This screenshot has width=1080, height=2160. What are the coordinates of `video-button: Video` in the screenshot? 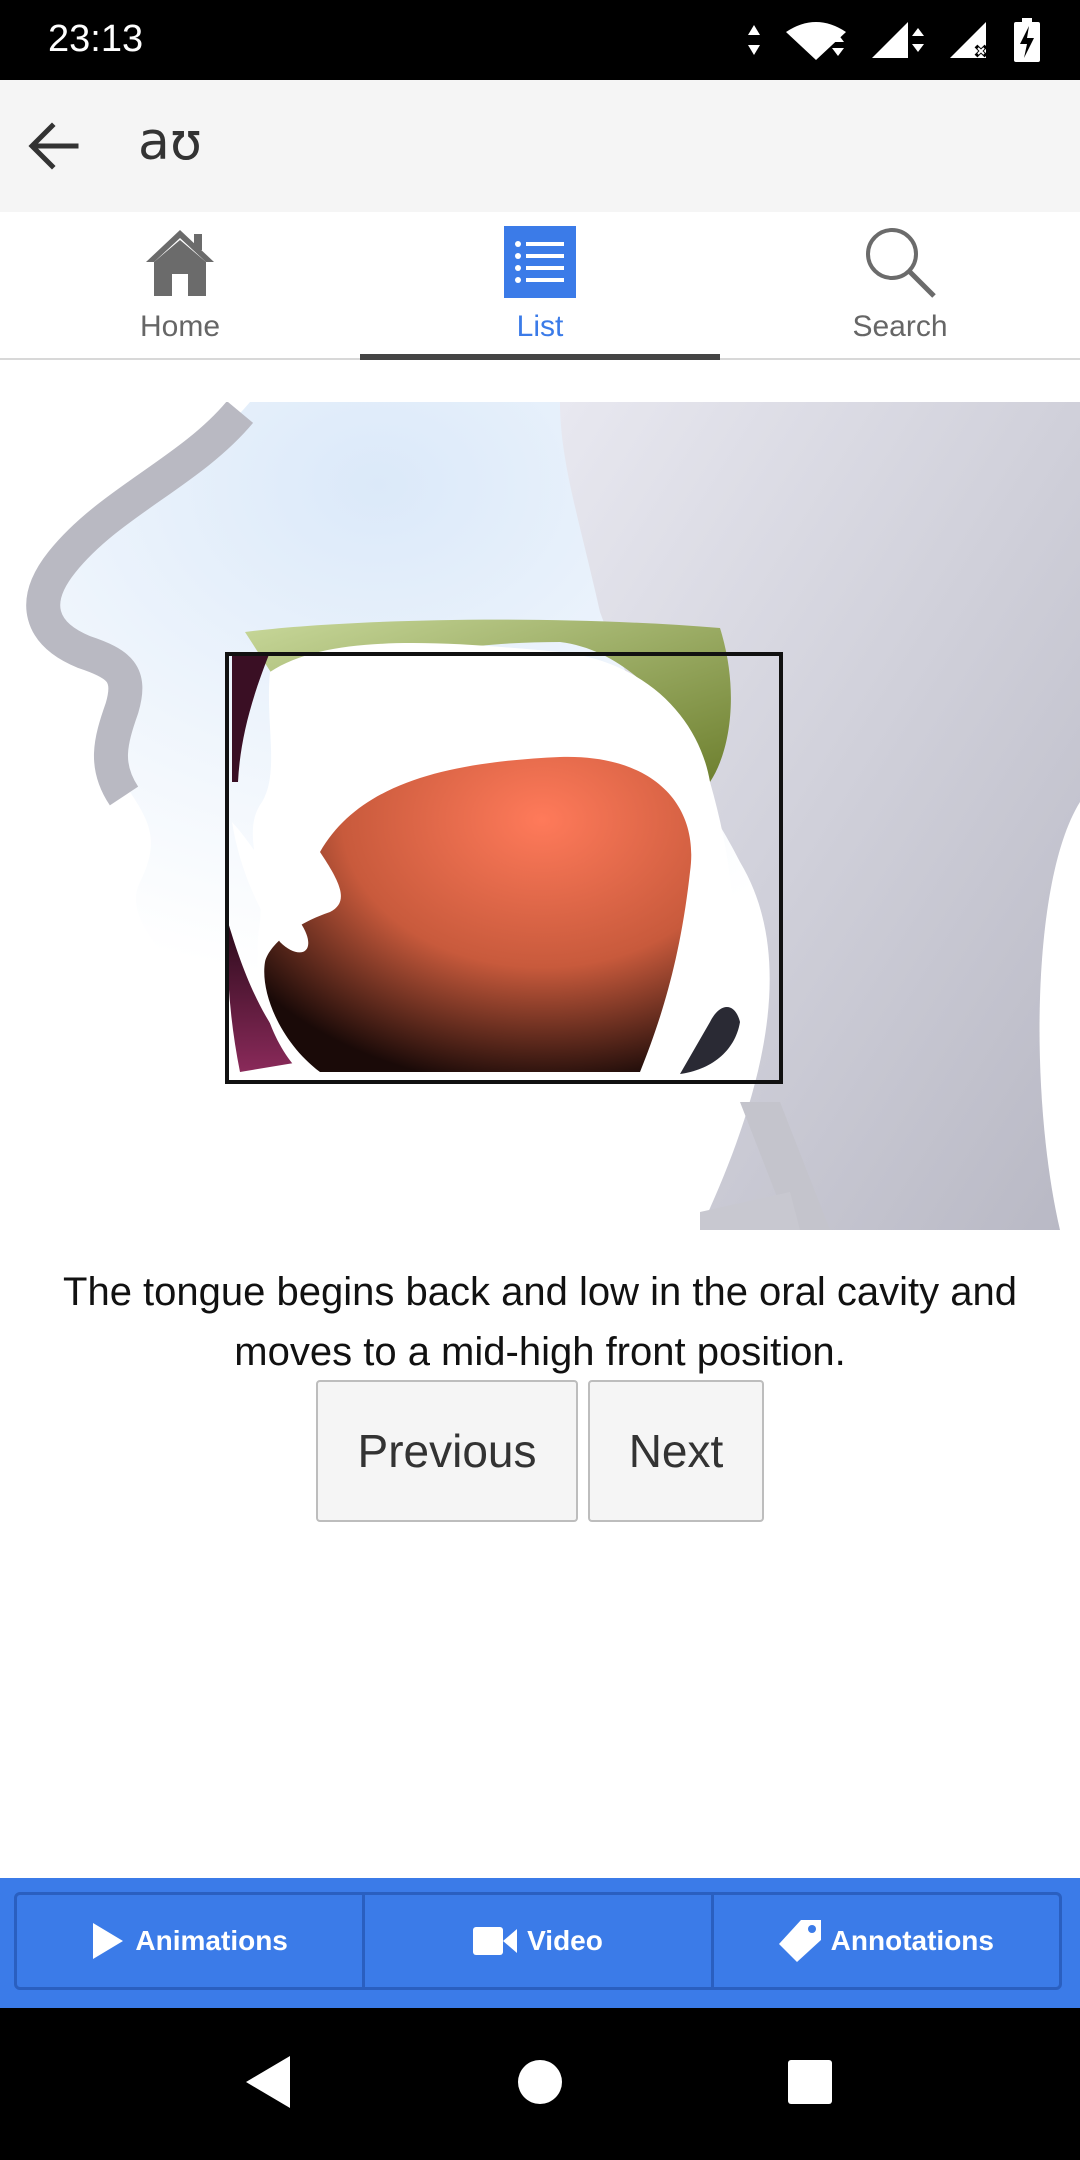 It's located at (539, 1941).